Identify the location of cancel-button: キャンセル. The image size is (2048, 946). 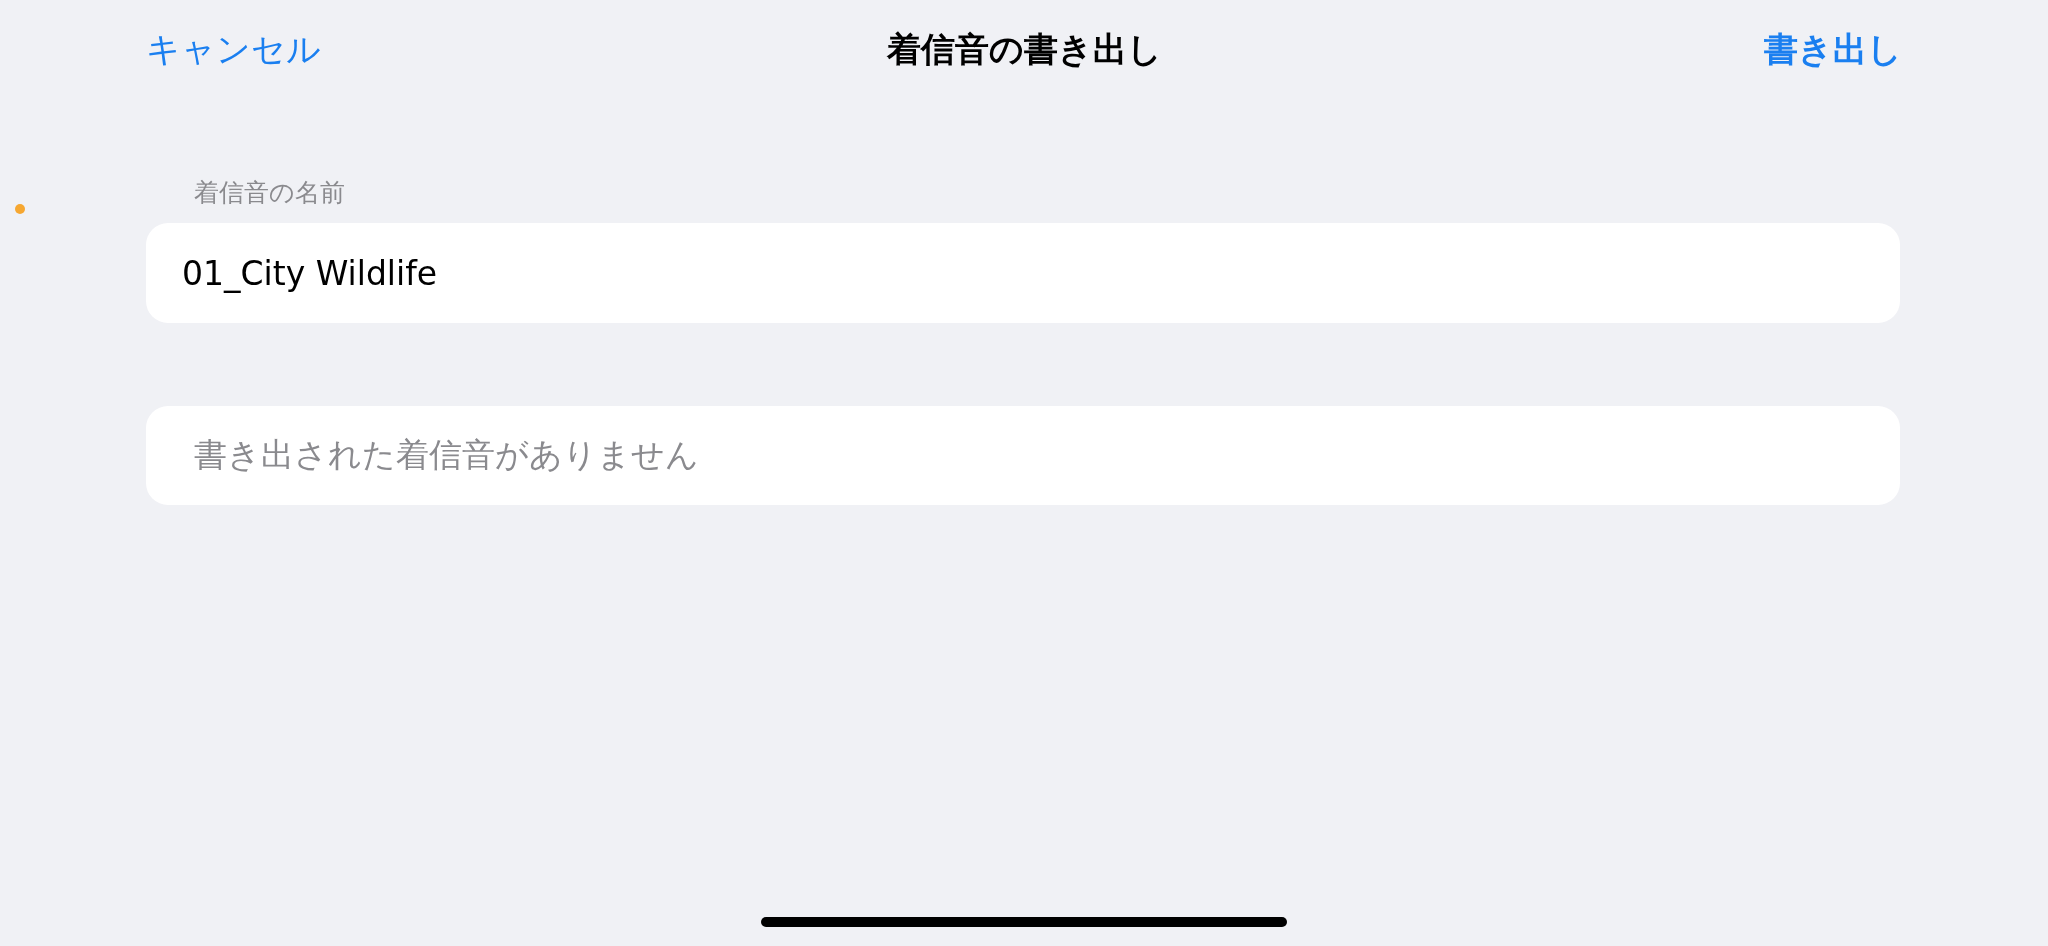
(233, 50).